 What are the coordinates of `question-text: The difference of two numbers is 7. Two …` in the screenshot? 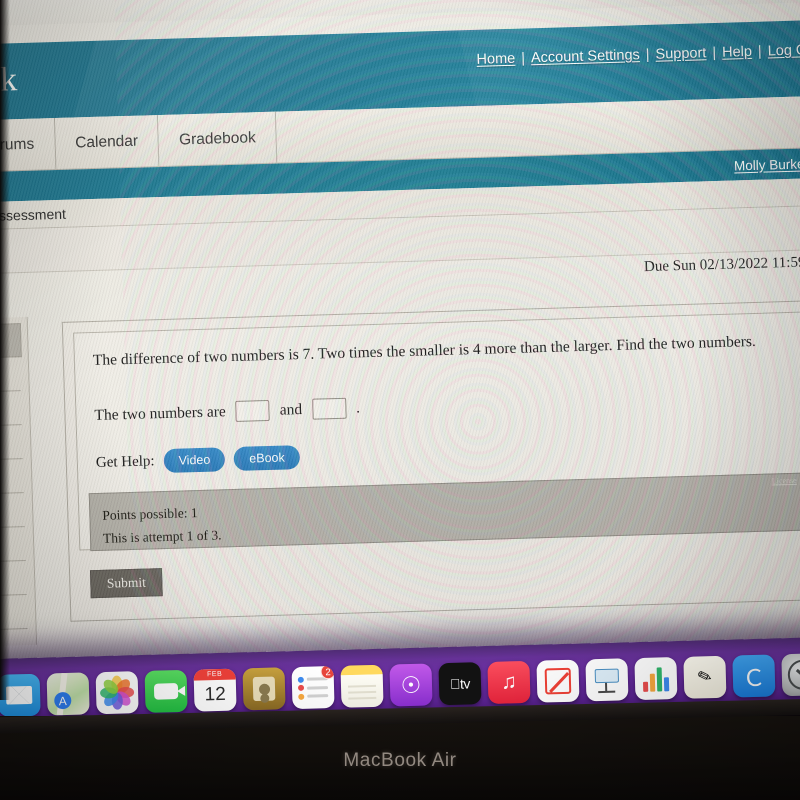 It's located at (424, 351).